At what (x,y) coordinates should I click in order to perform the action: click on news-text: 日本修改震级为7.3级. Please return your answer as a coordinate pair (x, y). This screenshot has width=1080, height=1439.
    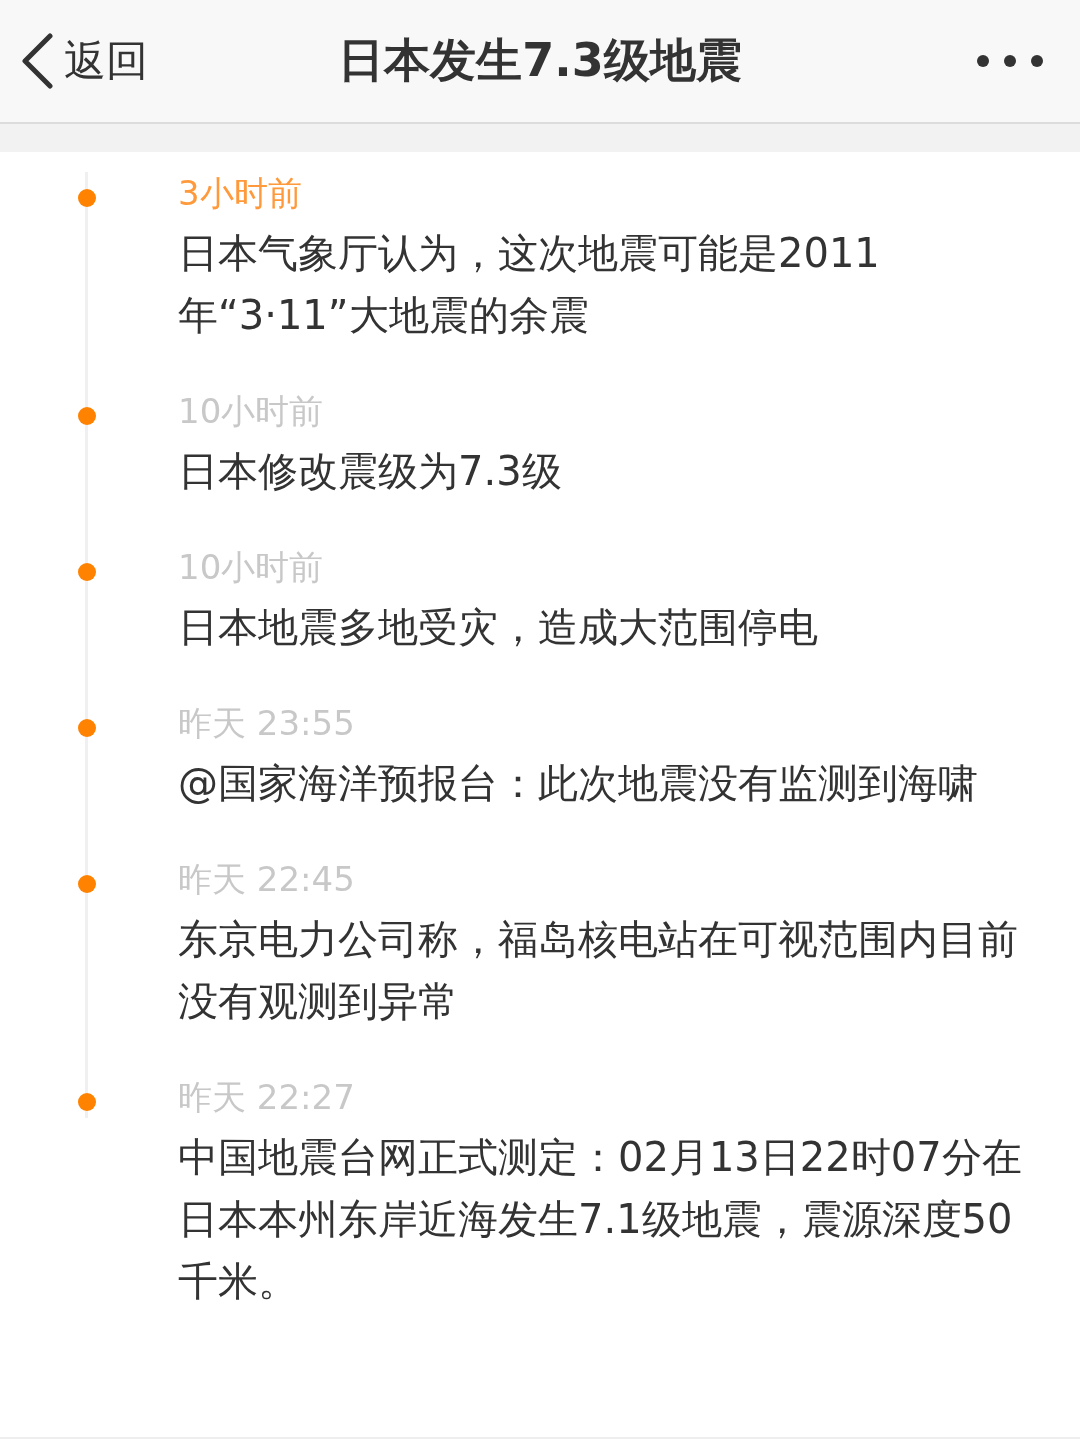
    Looking at the image, I should click on (370, 471).